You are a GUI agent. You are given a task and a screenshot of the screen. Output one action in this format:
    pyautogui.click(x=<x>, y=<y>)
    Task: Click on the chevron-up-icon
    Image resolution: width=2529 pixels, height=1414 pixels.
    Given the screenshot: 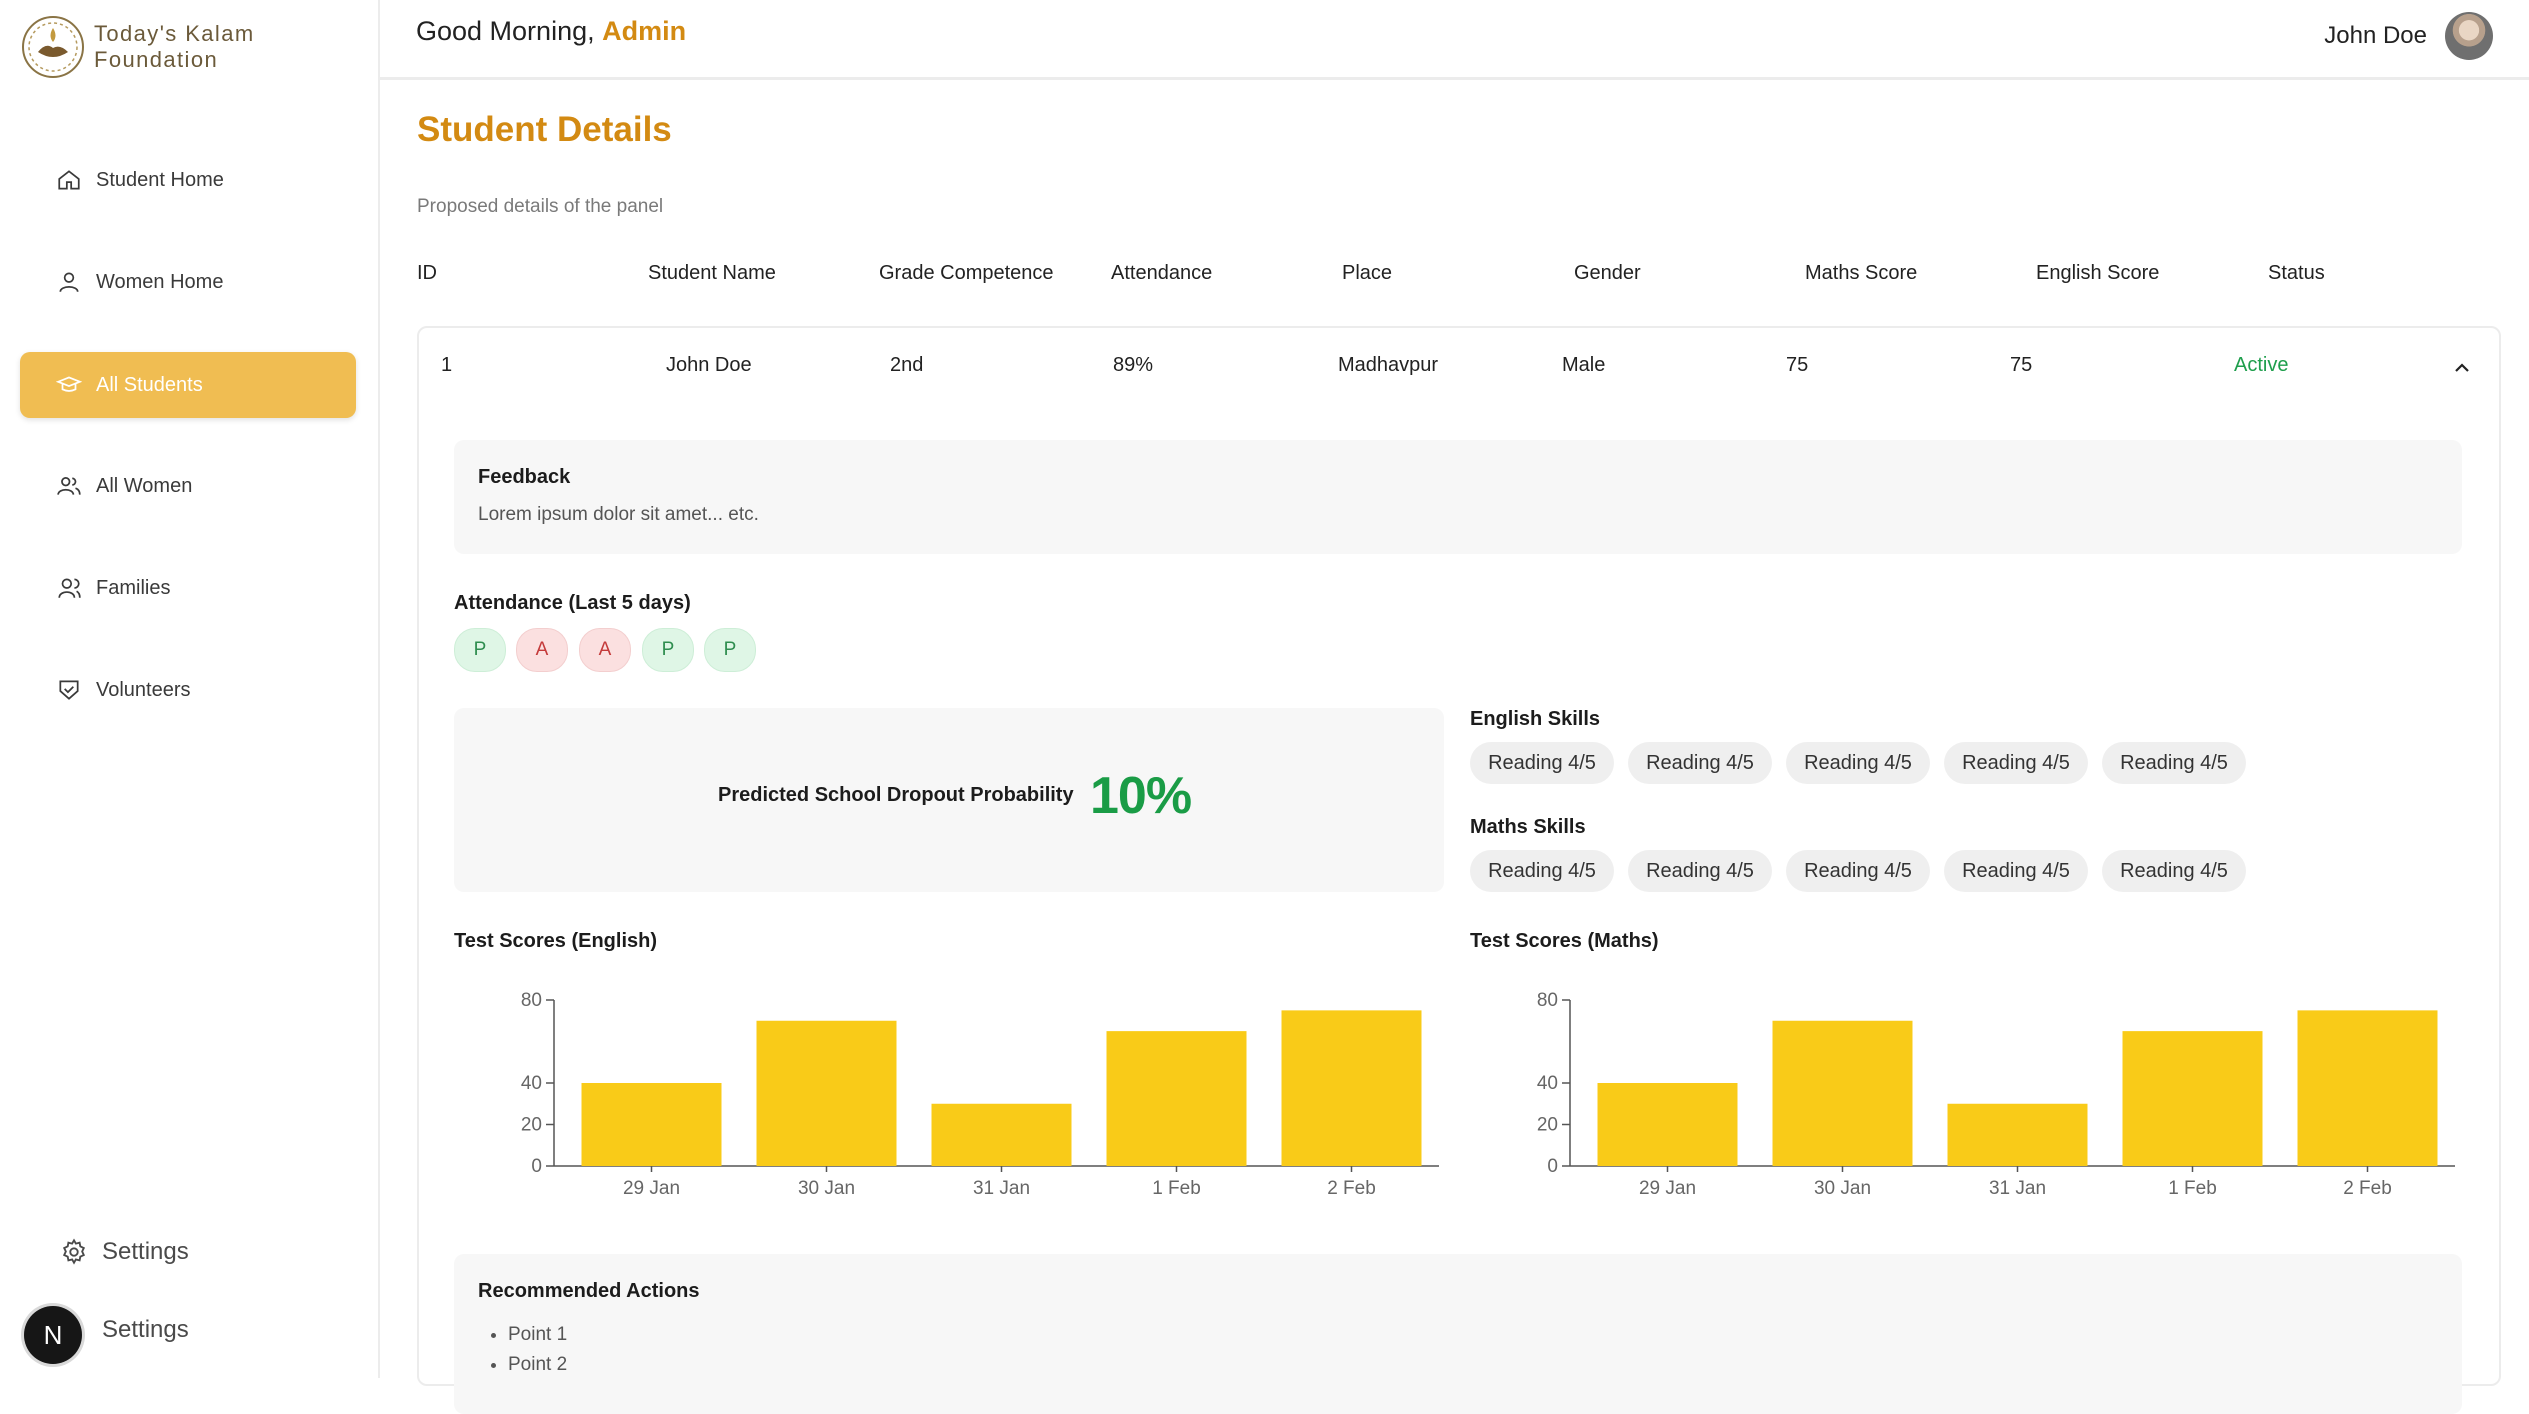 What is the action you would take?
    pyautogui.click(x=2462, y=368)
    